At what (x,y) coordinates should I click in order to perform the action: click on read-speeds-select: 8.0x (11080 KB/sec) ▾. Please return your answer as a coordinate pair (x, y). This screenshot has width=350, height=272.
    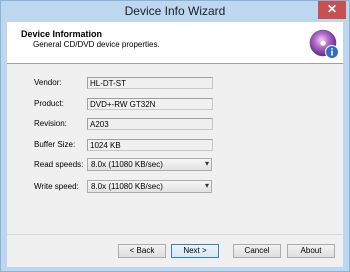
    Looking at the image, I should click on (149, 164).